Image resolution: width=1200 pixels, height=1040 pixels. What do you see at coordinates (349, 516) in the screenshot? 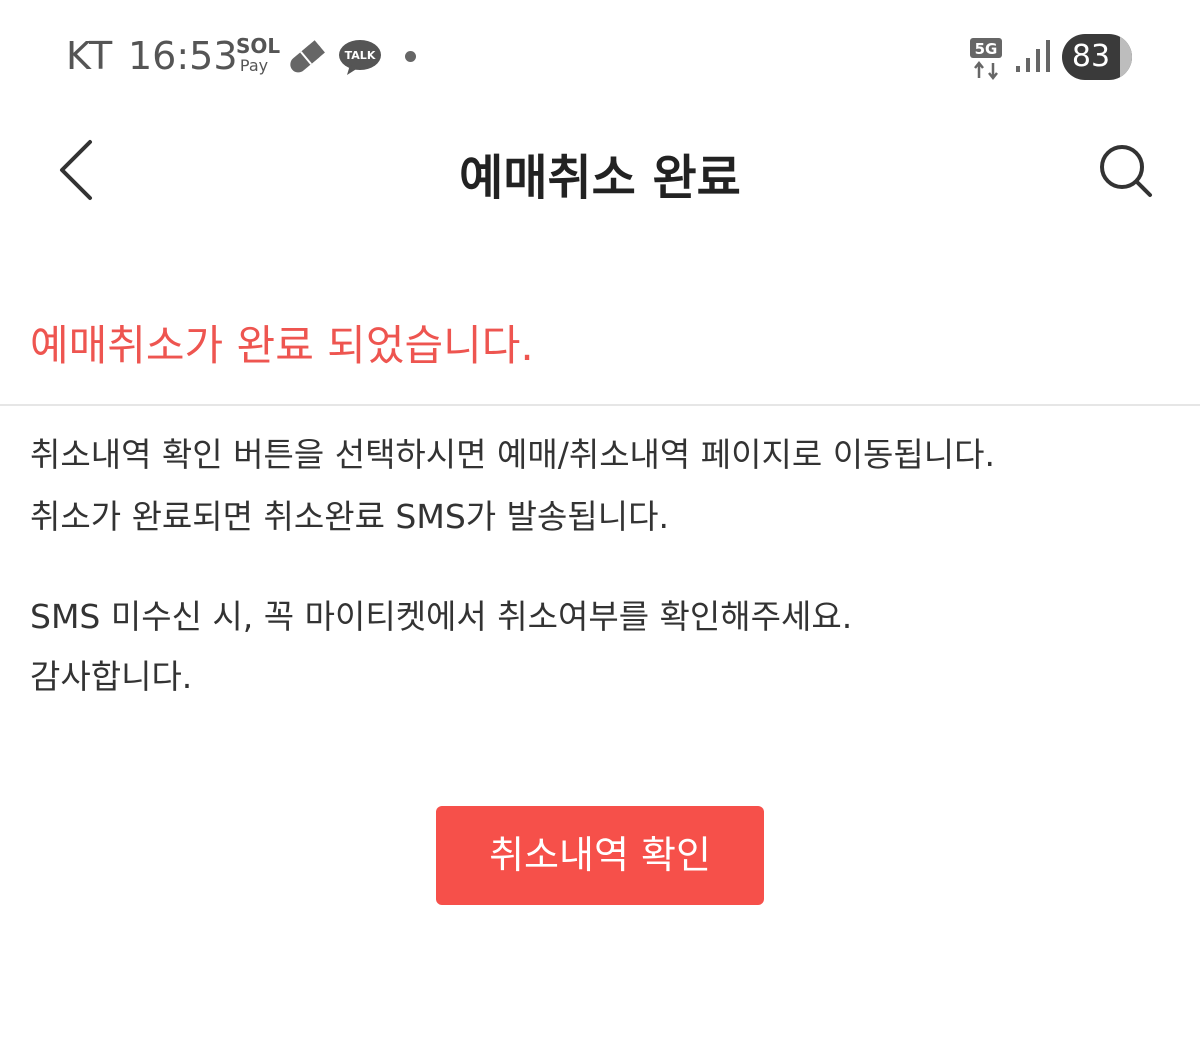
I see `notice-line: 취소가 완료되면 취소완료 SMS가 발송됩니다.` at bounding box center [349, 516].